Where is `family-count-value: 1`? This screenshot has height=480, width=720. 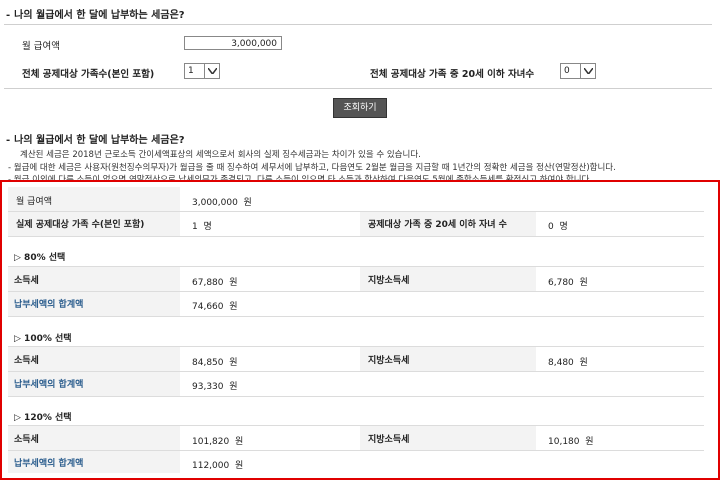
family-count-value: 1 is located at coordinates (191, 71).